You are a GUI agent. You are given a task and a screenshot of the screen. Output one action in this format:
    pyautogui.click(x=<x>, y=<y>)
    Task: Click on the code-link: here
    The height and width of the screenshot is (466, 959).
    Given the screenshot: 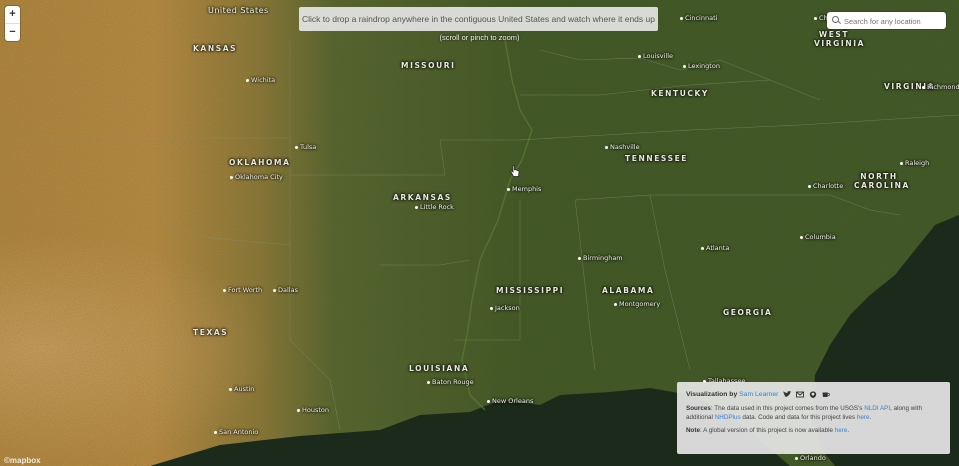 What is the action you would take?
    pyautogui.click(x=863, y=417)
    